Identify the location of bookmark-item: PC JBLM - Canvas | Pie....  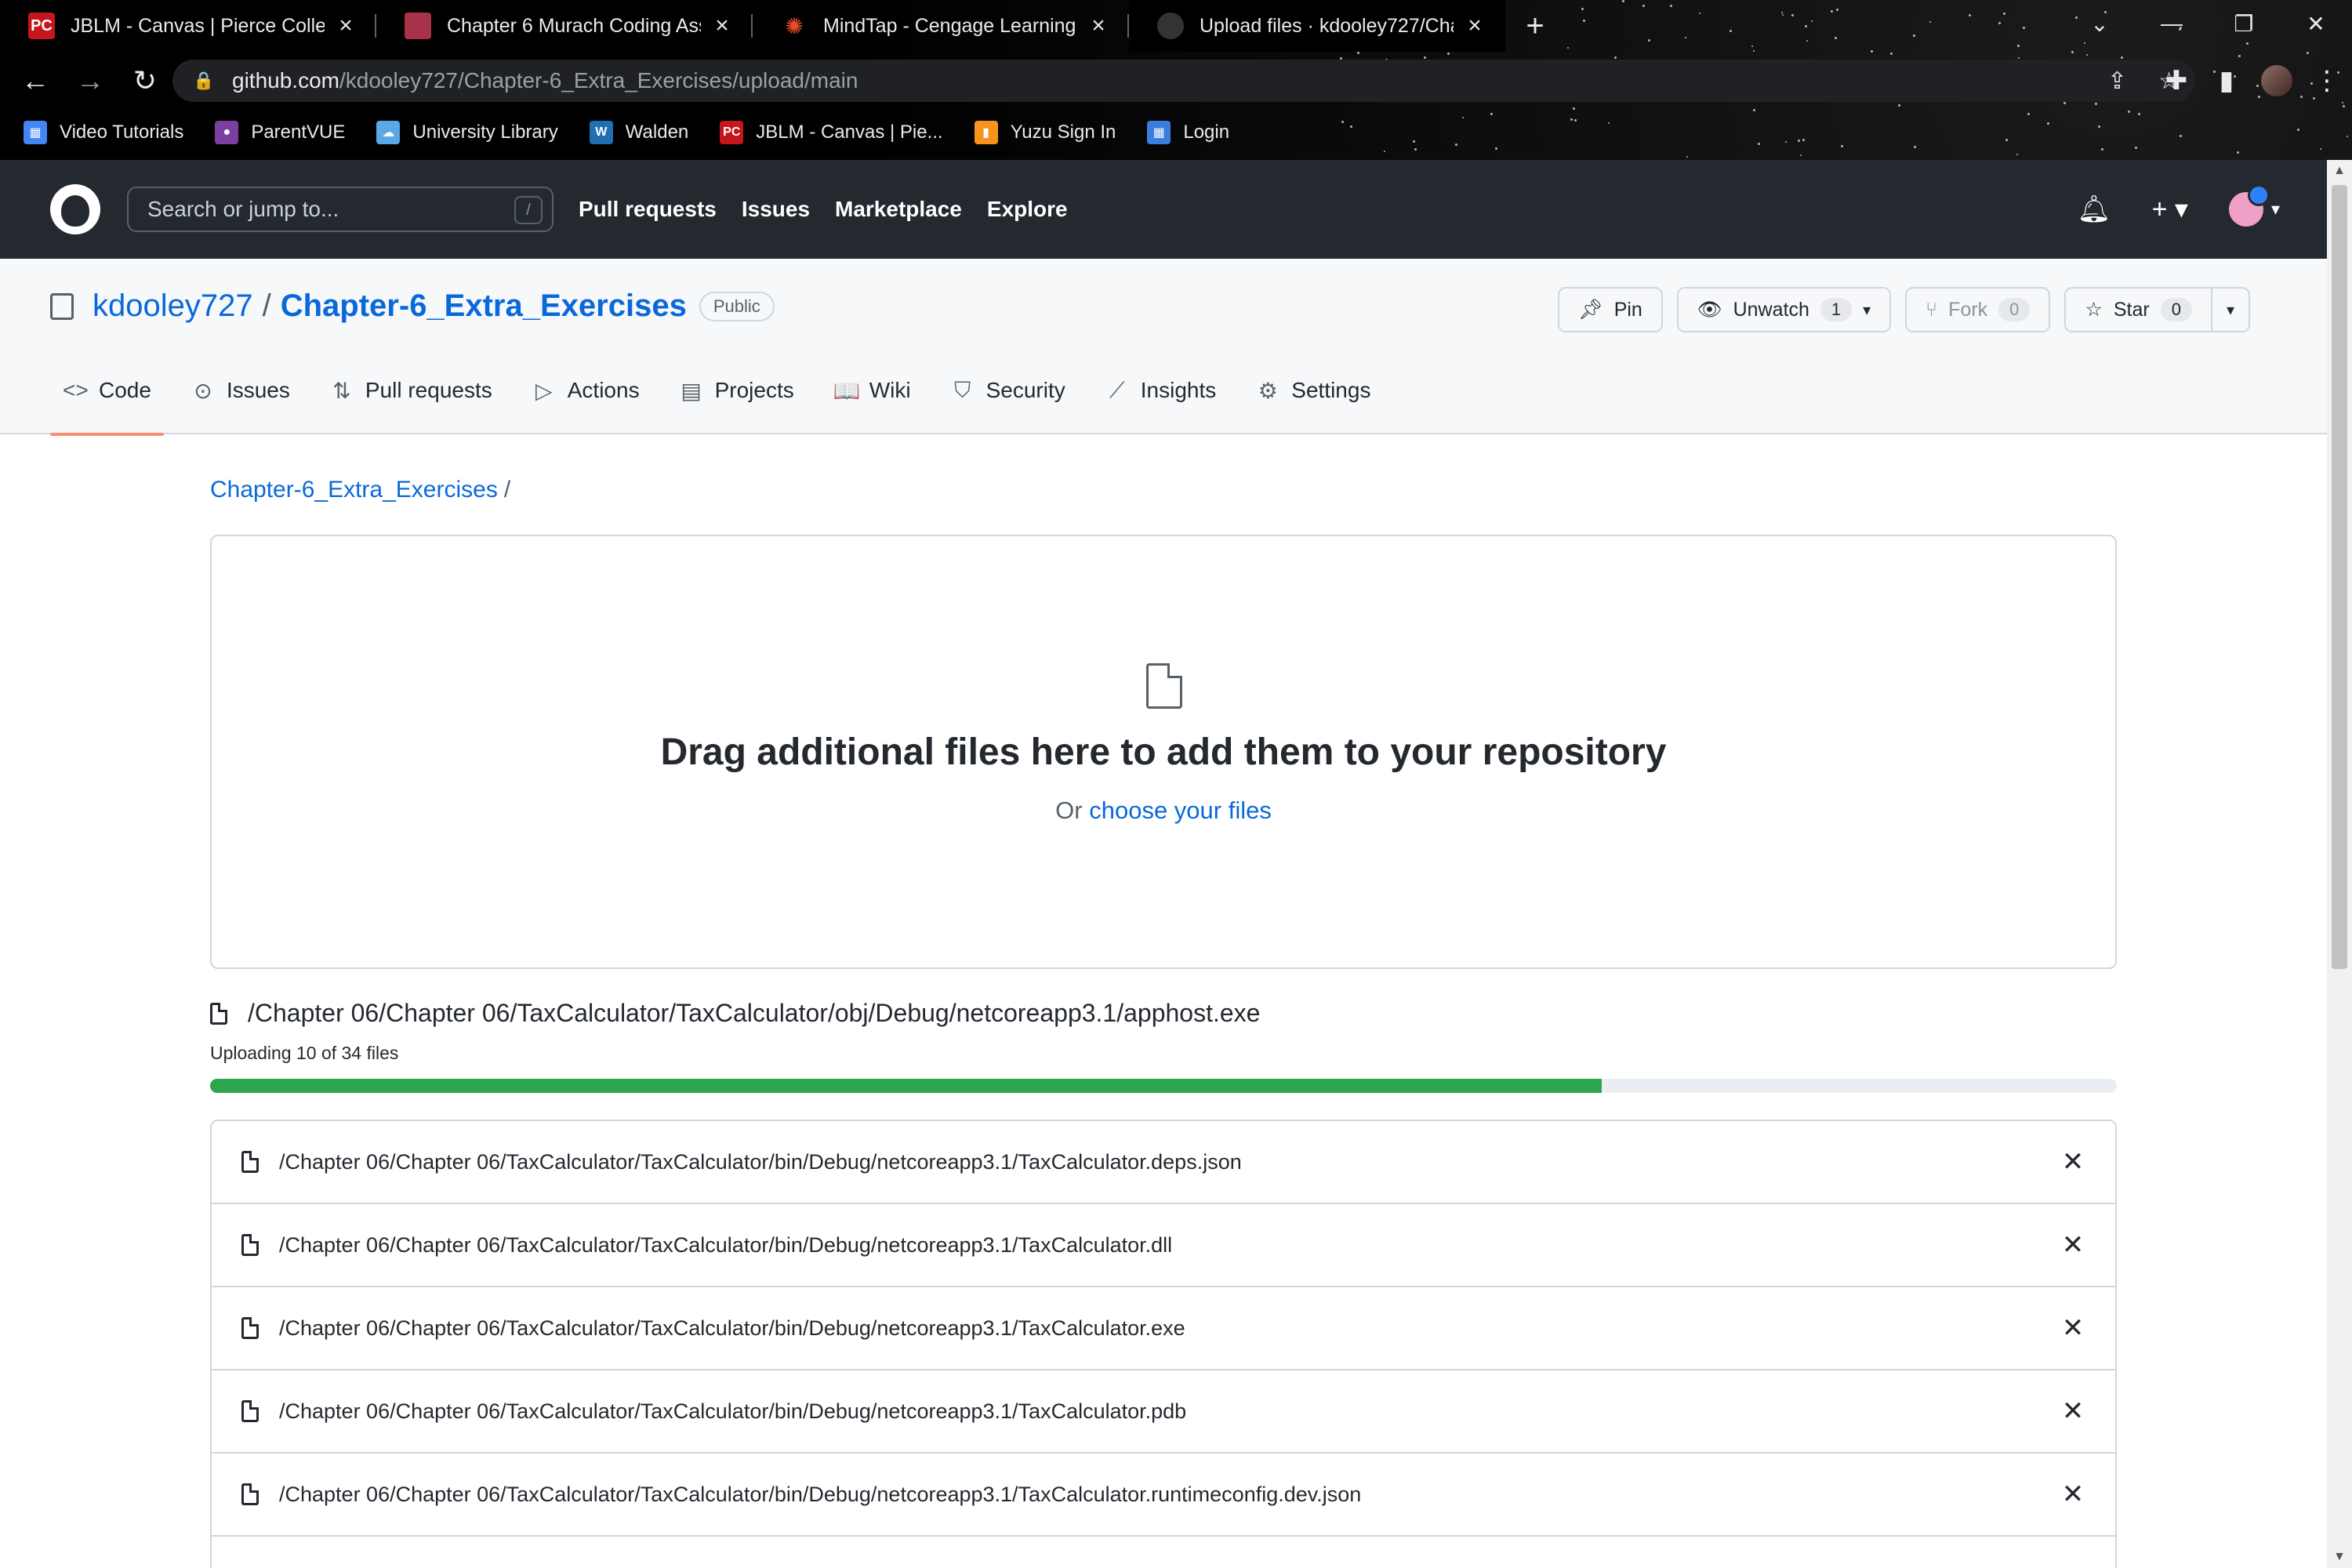
(832, 132).